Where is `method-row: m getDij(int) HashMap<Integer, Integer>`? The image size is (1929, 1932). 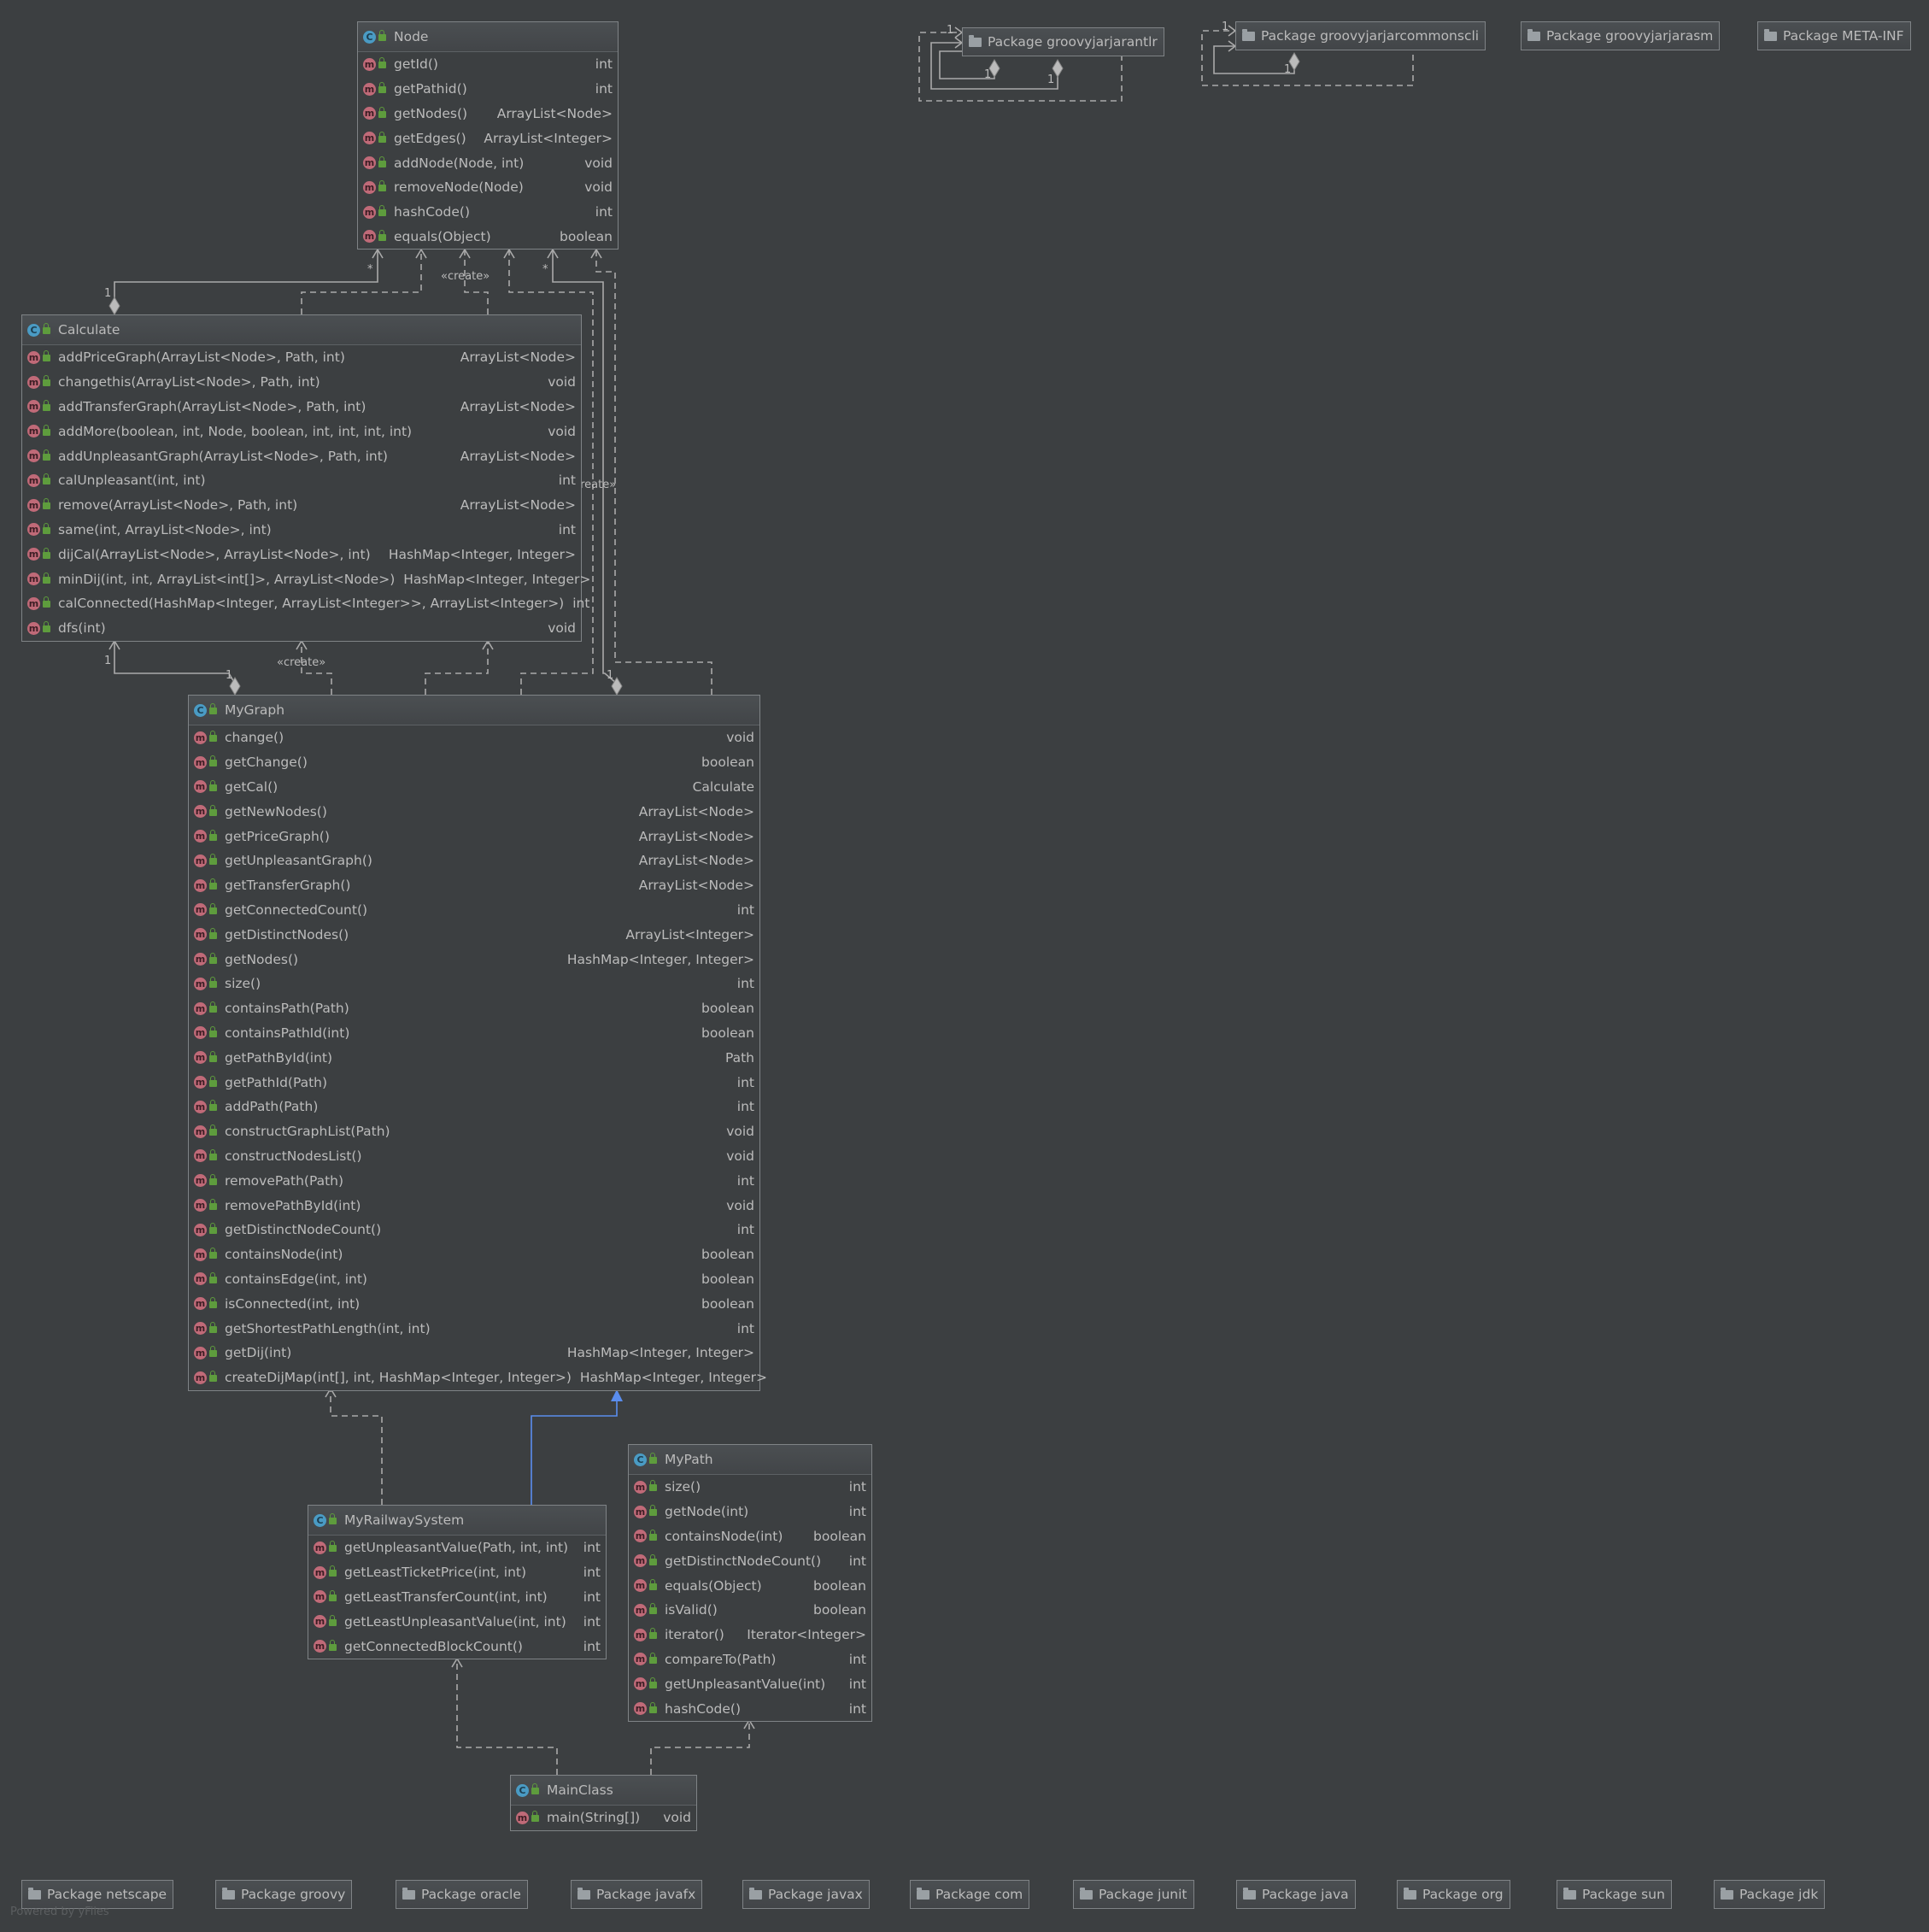
method-row: m getDij(int) HashMap<Integer, Integer> is located at coordinates (474, 1353).